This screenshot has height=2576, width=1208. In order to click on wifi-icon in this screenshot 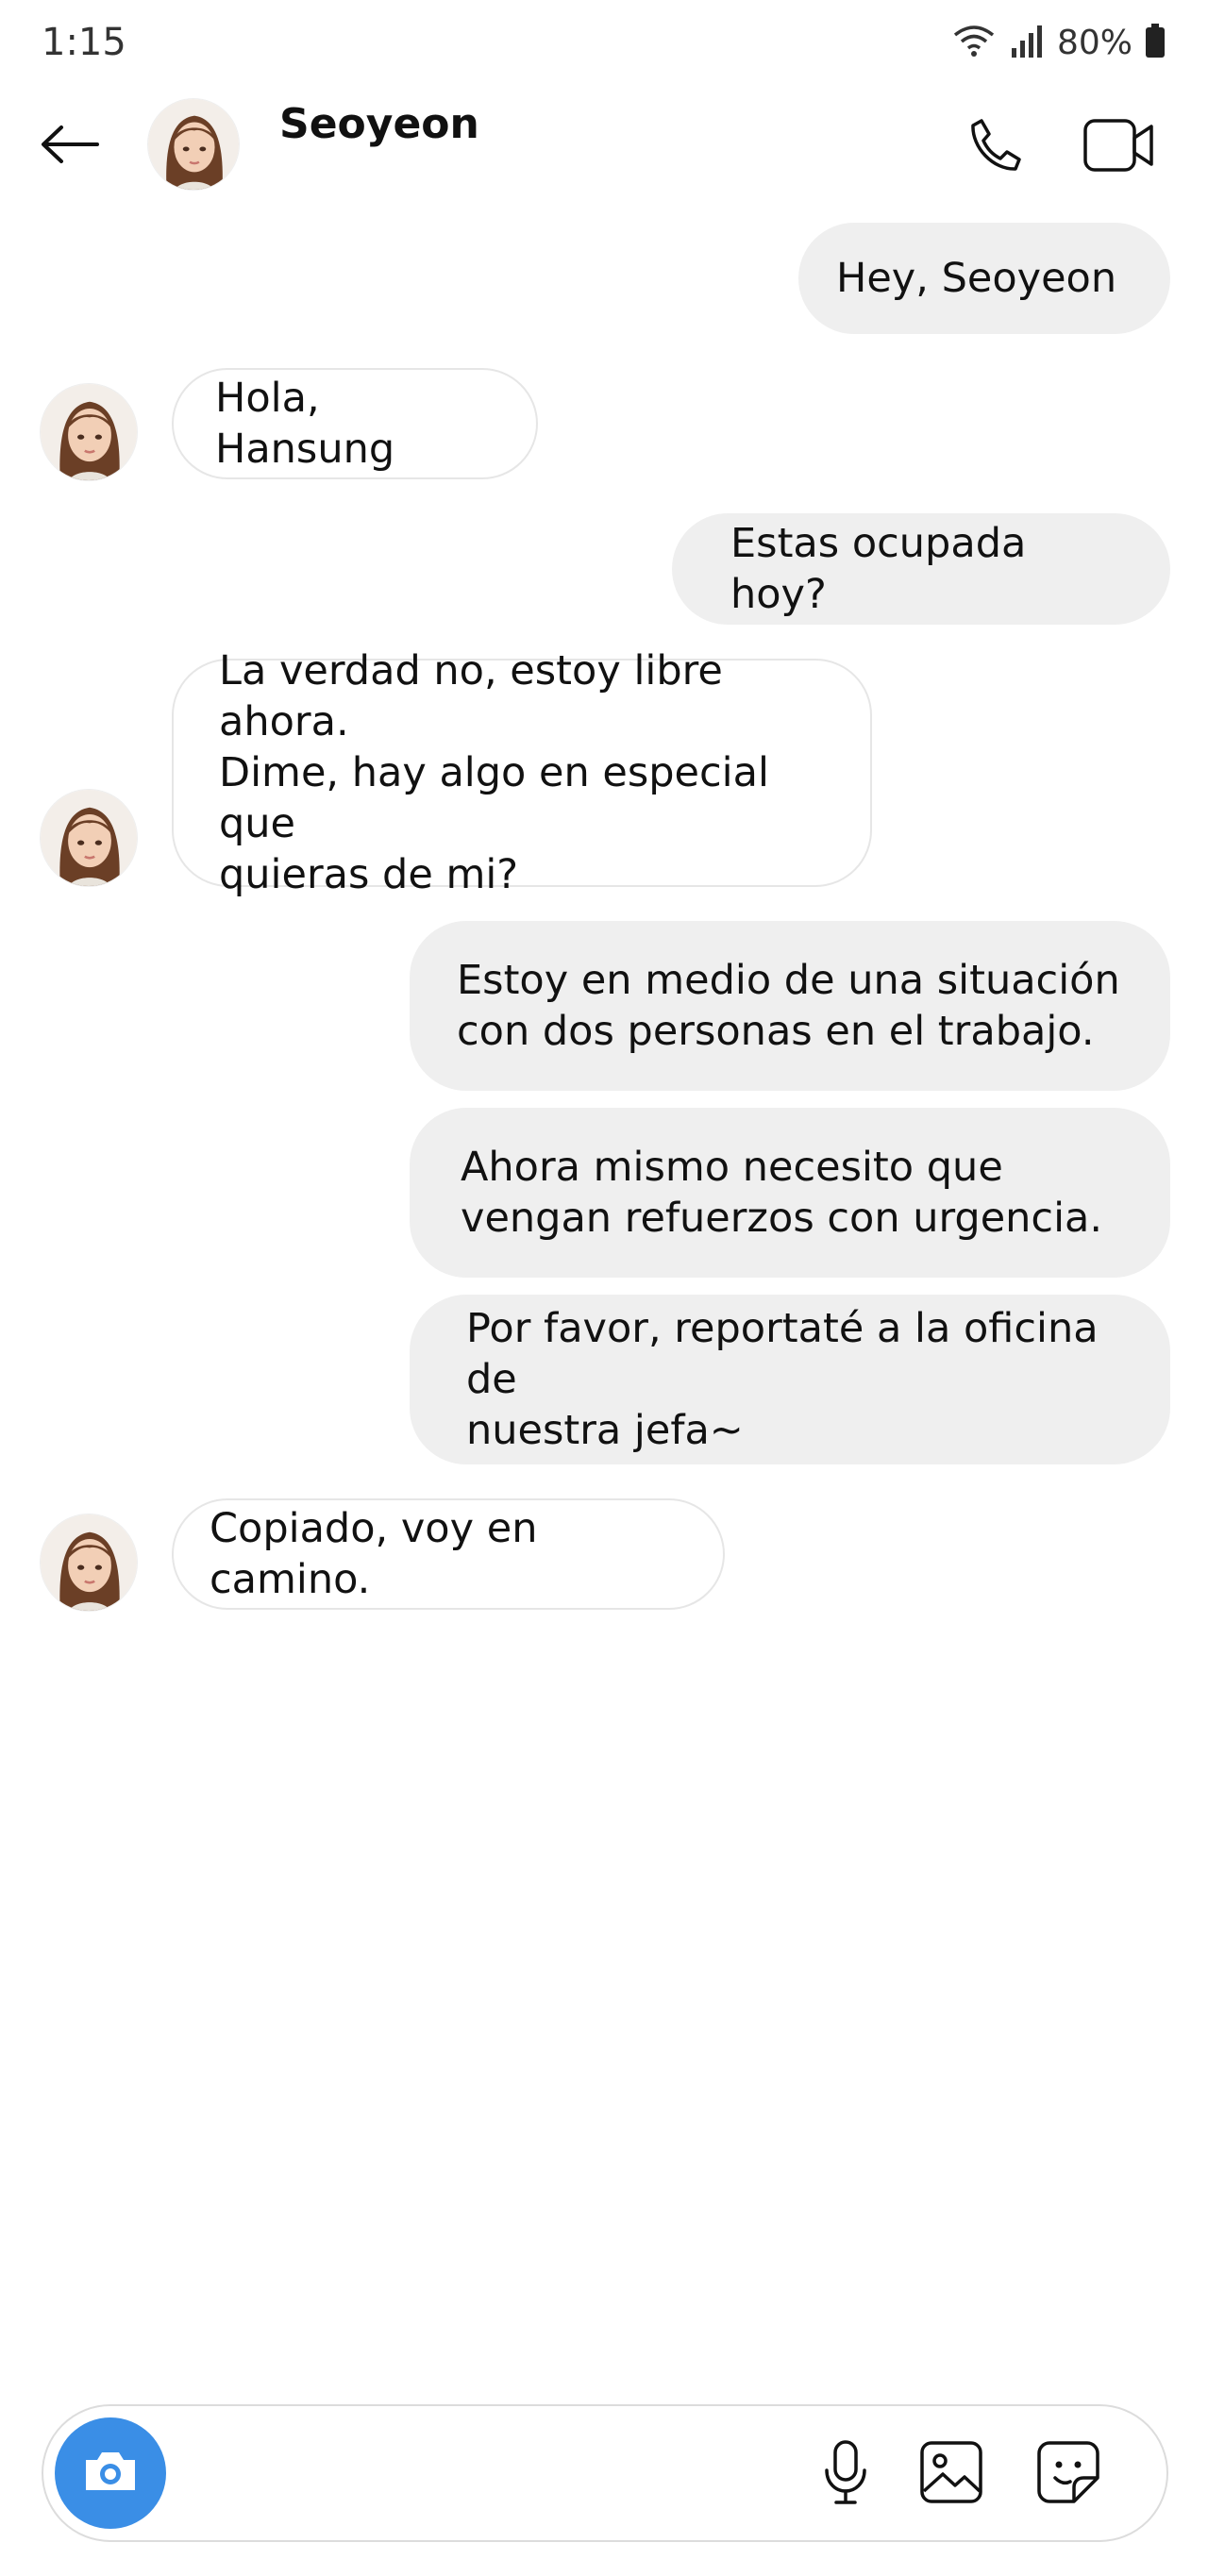, I will do `click(974, 42)`.